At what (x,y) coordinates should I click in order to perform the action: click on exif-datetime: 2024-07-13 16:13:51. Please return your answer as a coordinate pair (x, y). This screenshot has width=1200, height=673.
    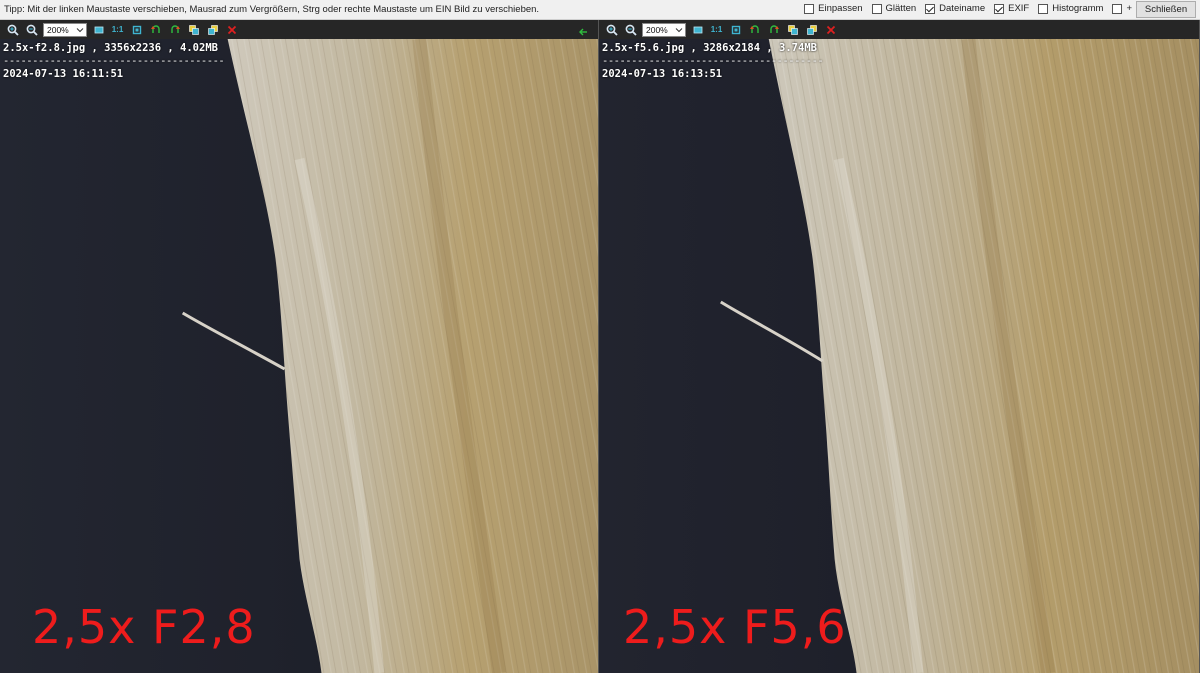
    Looking at the image, I should click on (662, 74).